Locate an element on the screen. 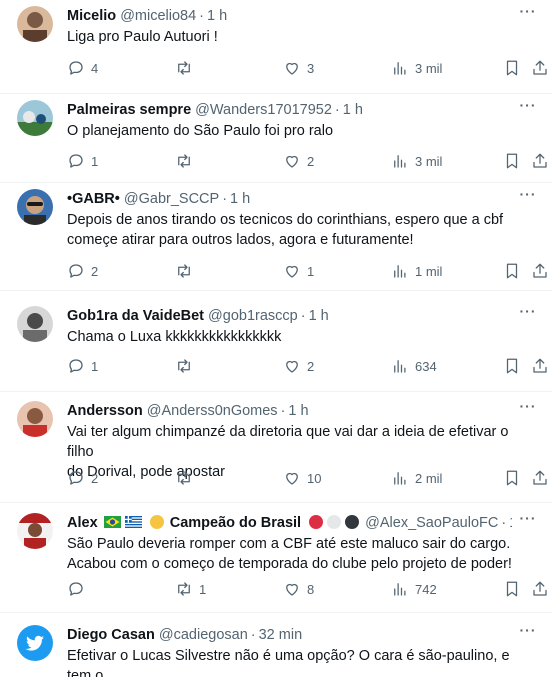 The width and height of the screenshot is (552, 677). author-handle: @gob1rasccp is located at coordinates (253, 316).